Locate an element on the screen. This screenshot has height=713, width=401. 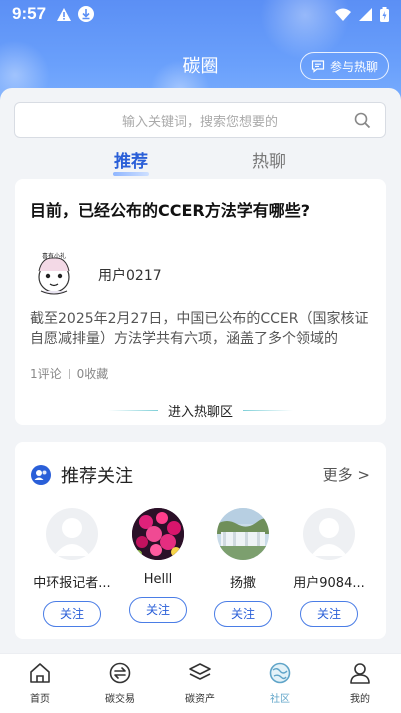
warning-icon is located at coordinates (64, 14).